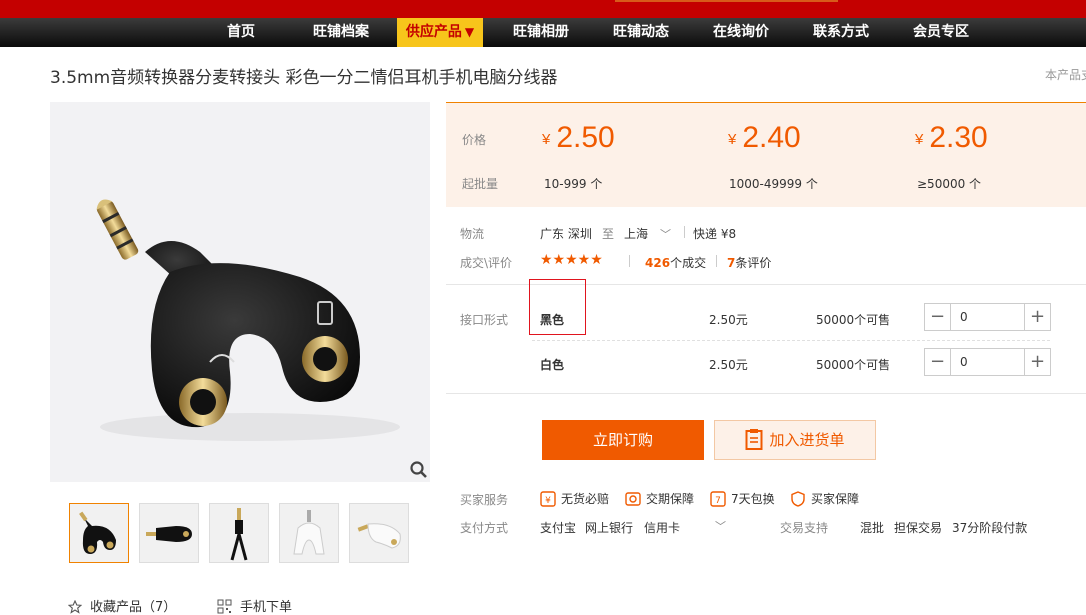  Describe the element at coordinates (753, 263) in the screenshot. I see `reviews-suffix: 条评价` at that location.